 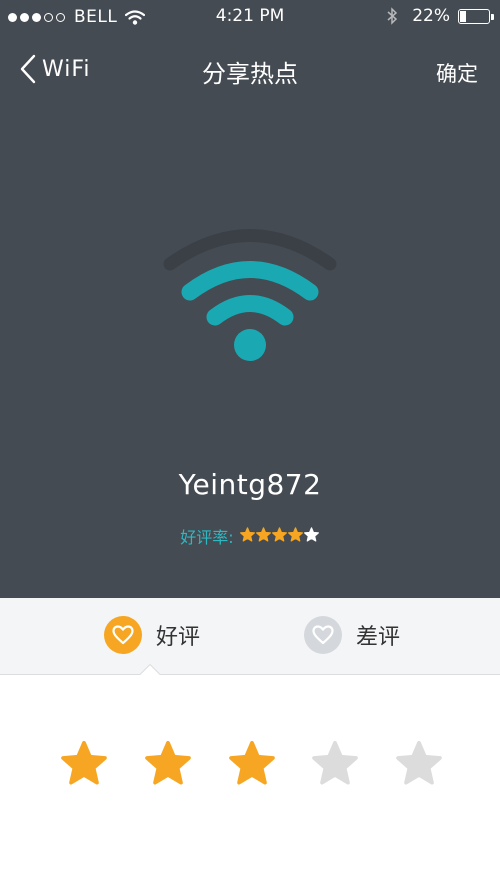 What do you see at coordinates (250, 74) in the screenshot?
I see `page-title: 分享热点` at bounding box center [250, 74].